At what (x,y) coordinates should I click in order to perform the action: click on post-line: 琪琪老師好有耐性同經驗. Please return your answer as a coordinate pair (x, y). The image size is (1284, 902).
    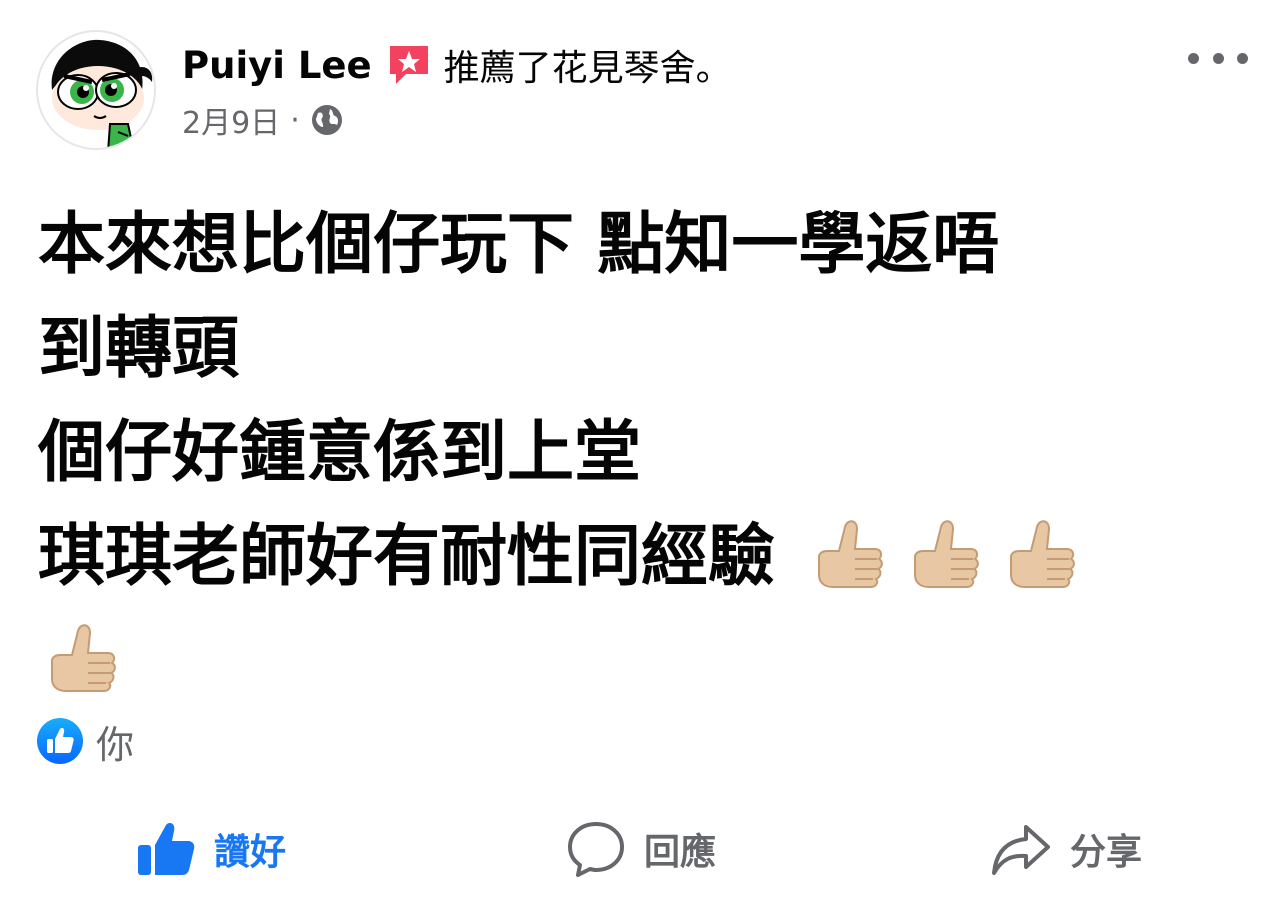
    Looking at the image, I should click on (643, 556).